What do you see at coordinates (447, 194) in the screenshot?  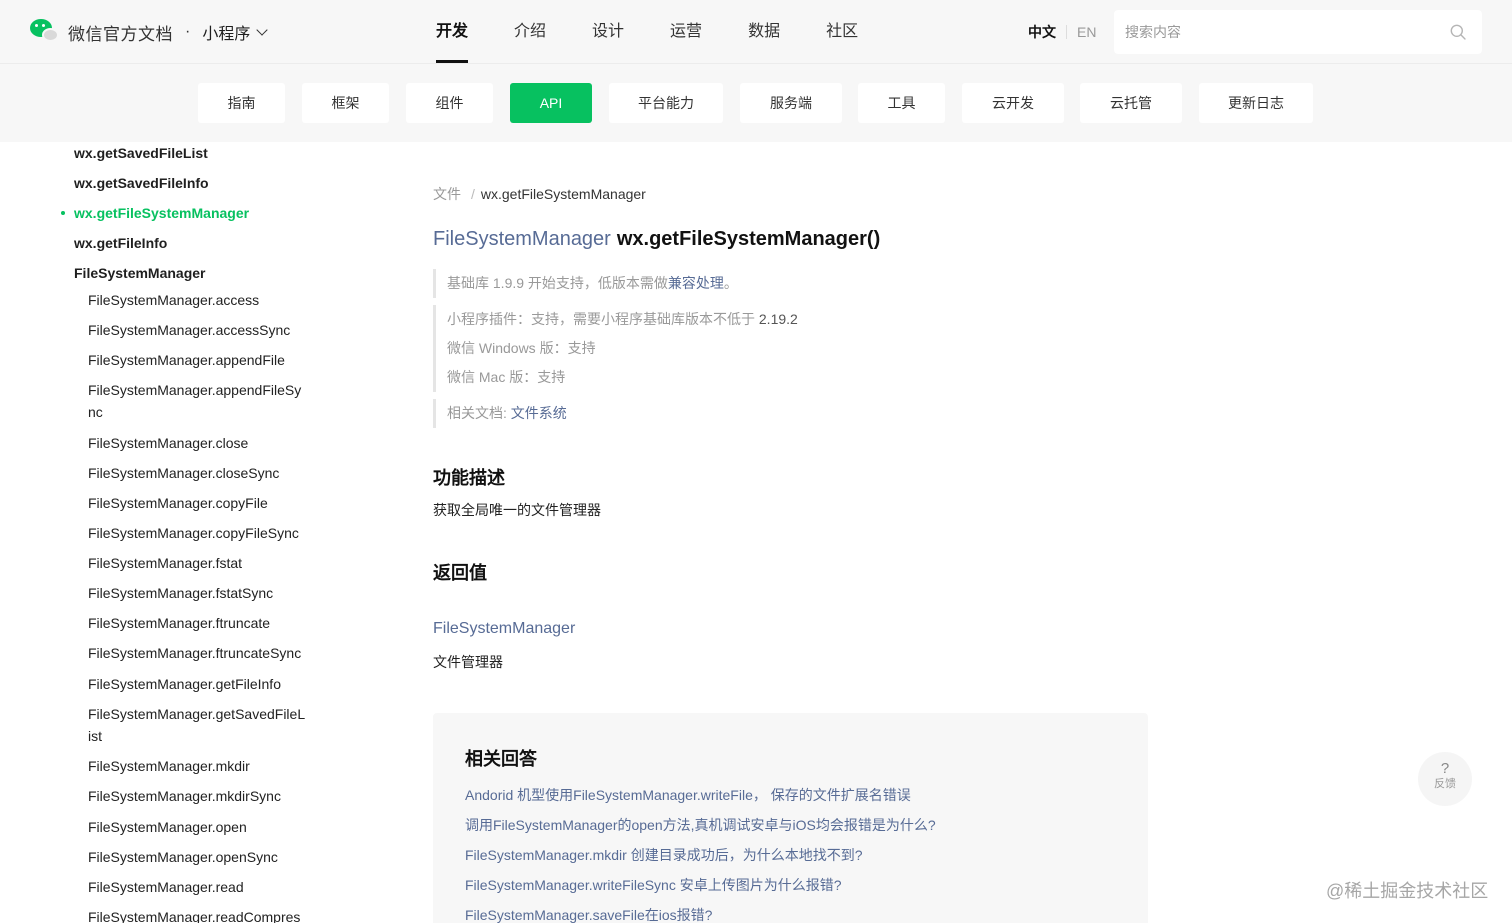 I see `breadcrumb-parent: 文件` at bounding box center [447, 194].